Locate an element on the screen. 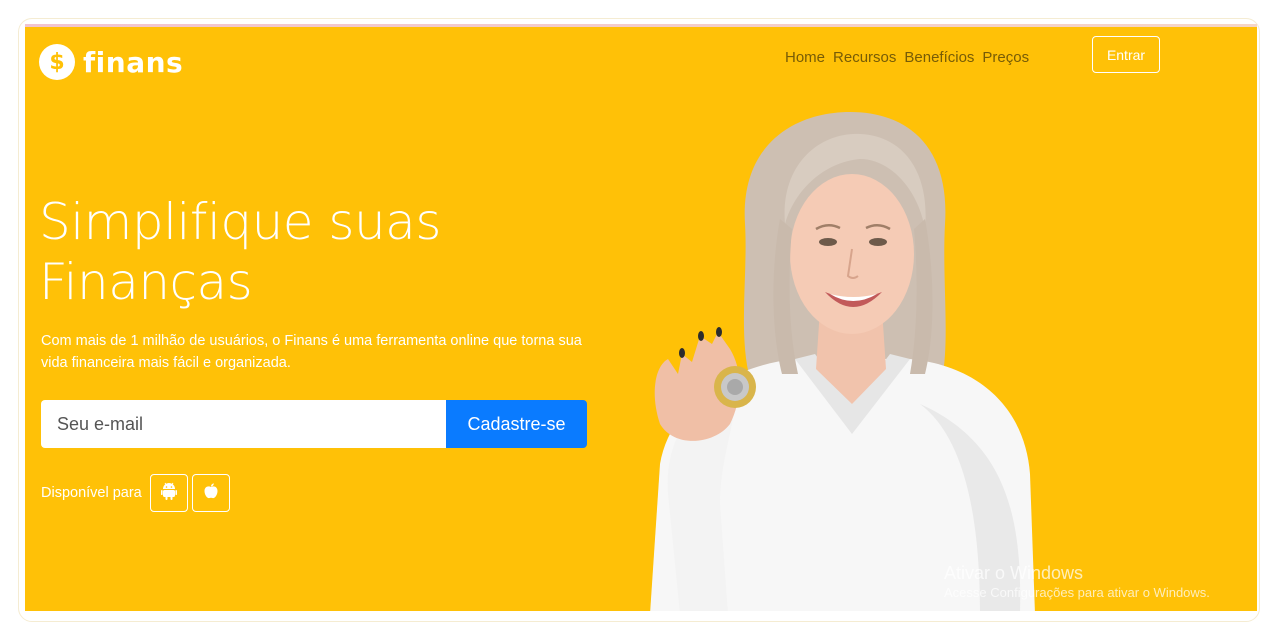  nav-link-beneficios: Benefícios is located at coordinates (939, 58).